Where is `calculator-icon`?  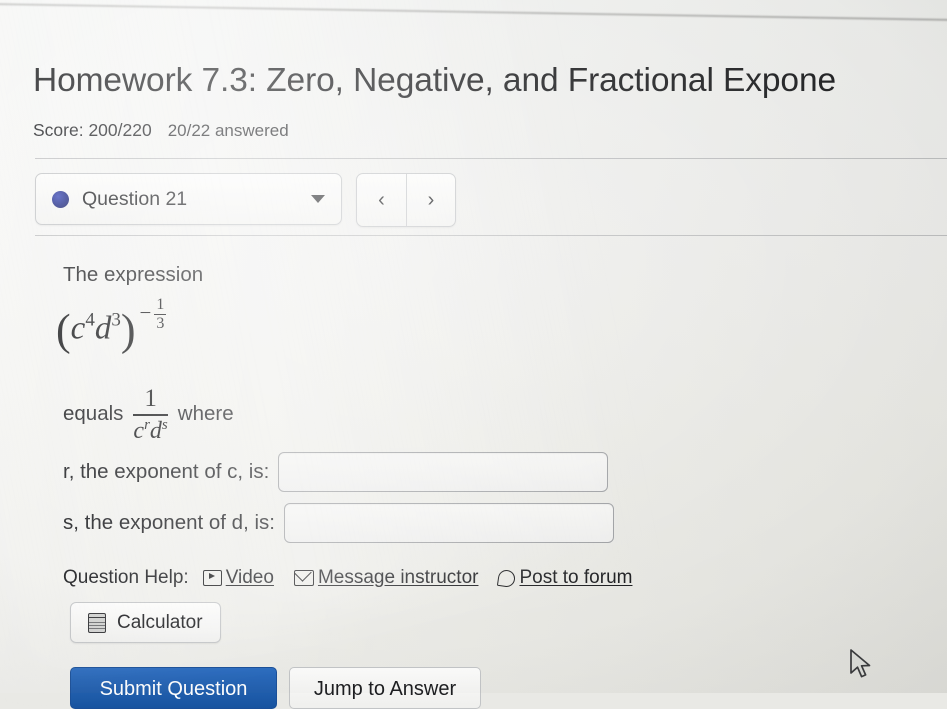
calculator-icon is located at coordinates (97, 622).